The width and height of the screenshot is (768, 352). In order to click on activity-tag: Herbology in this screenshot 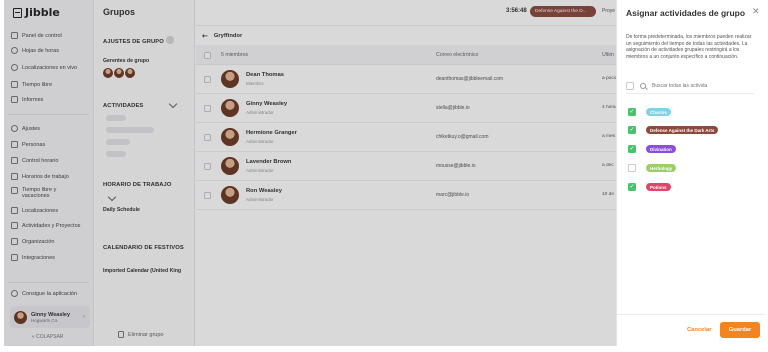, I will do `click(661, 168)`.